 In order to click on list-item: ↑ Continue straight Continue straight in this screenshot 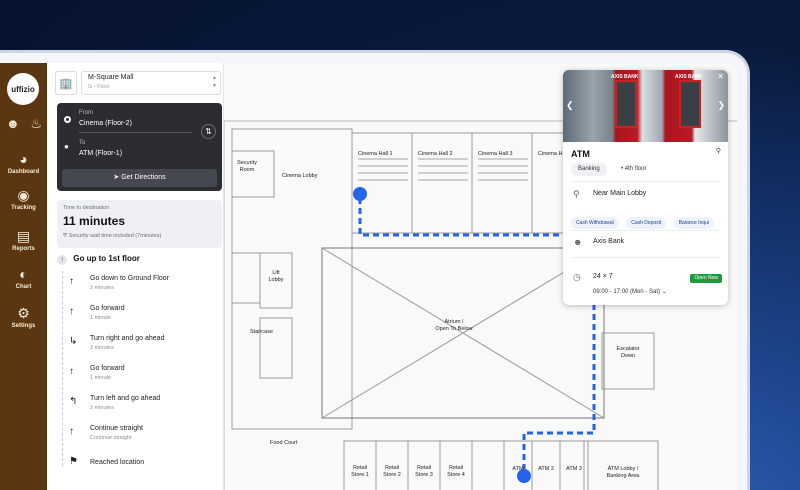, I will do `click(139, 435)`.